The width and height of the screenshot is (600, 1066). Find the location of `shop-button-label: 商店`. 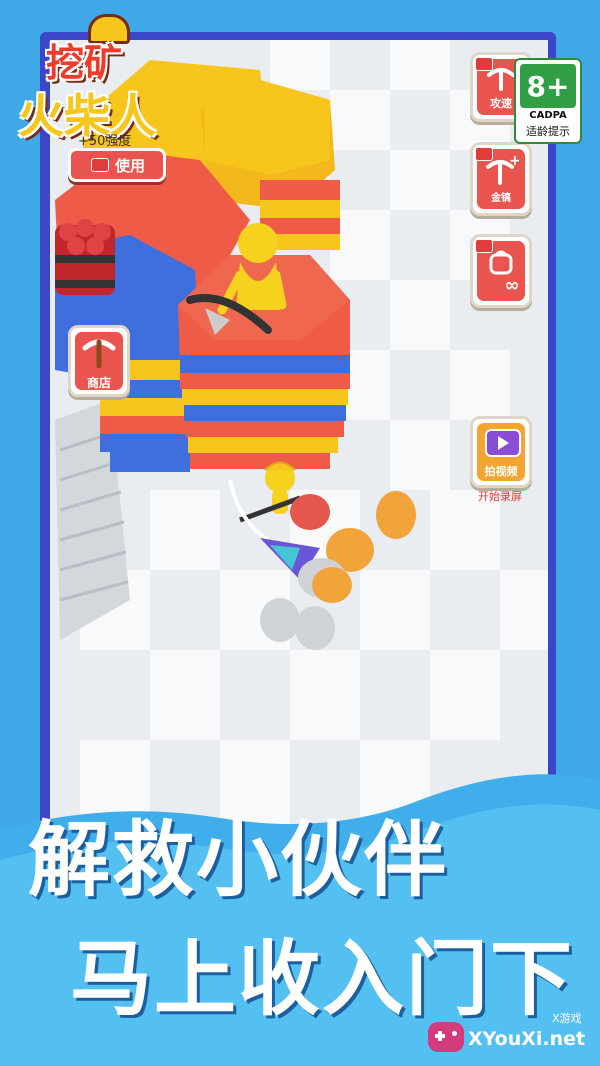

shop-button-label: 商店 is located at coordinates (98, 383).